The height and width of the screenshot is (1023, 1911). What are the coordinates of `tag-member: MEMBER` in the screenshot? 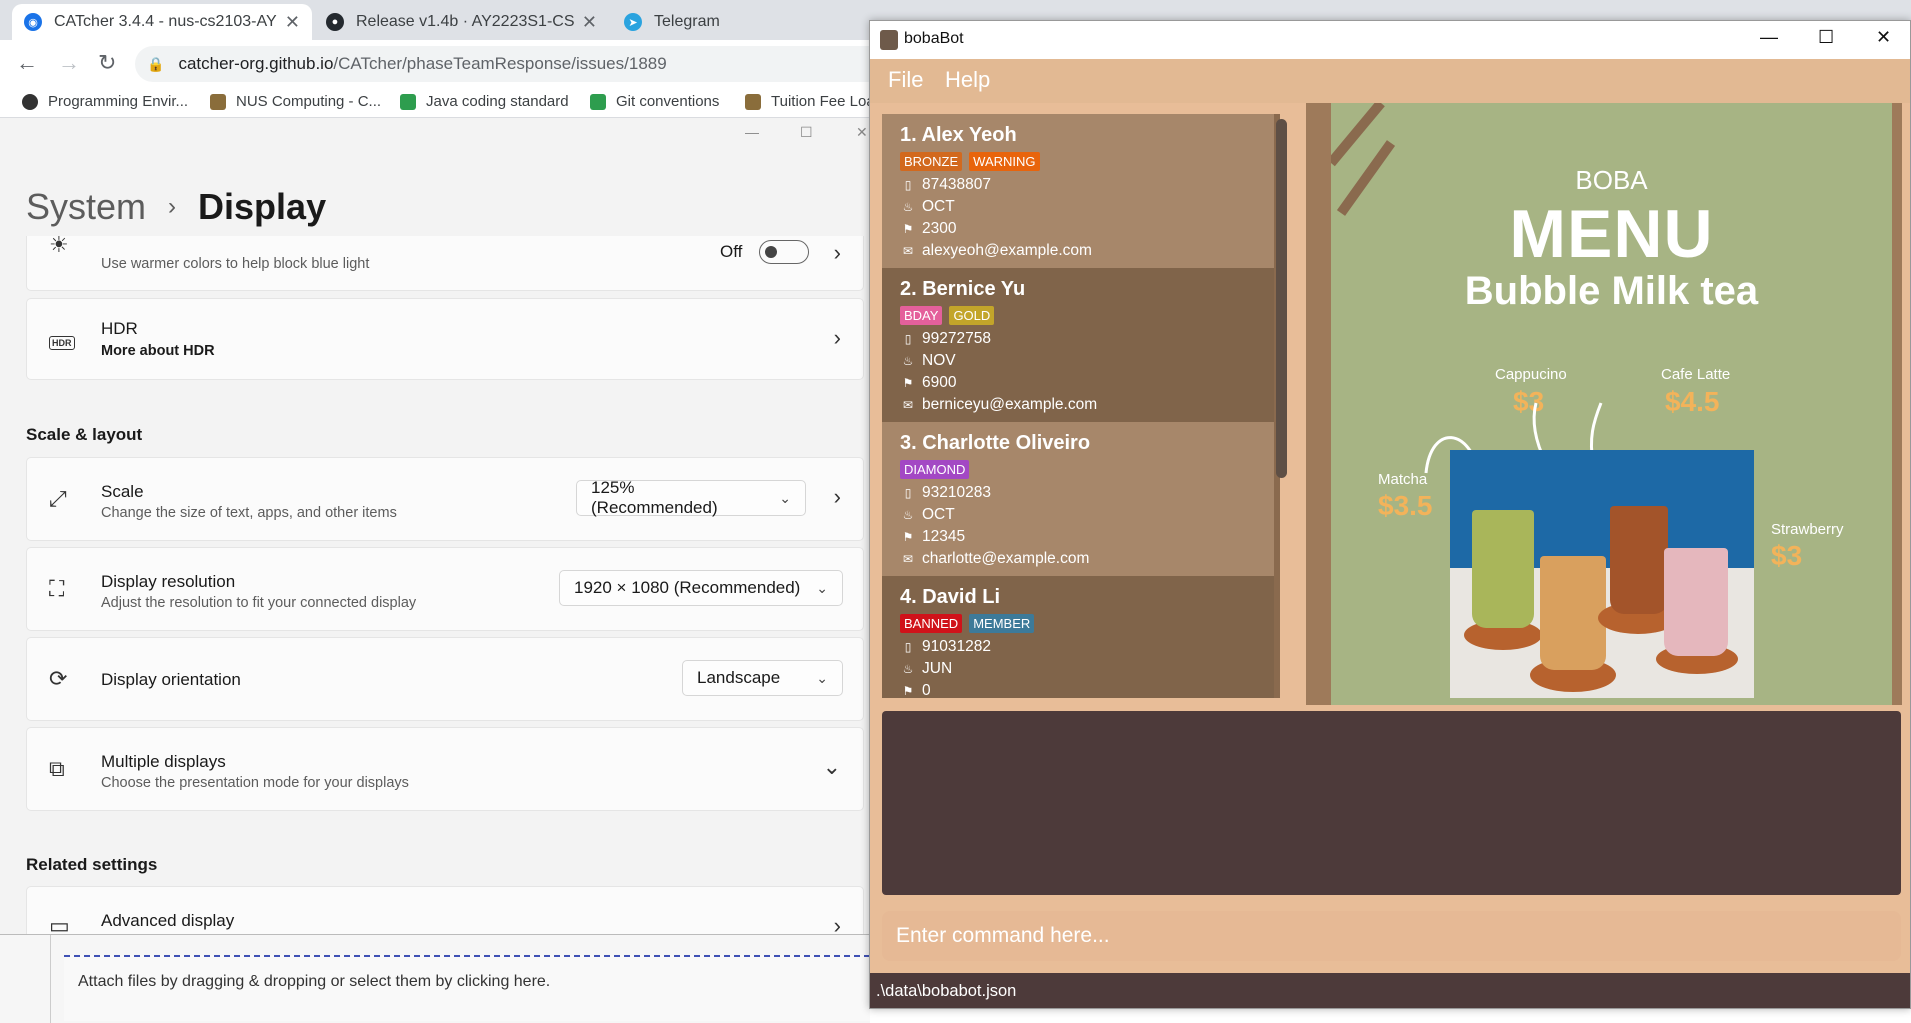 It's located at (1002, 623).